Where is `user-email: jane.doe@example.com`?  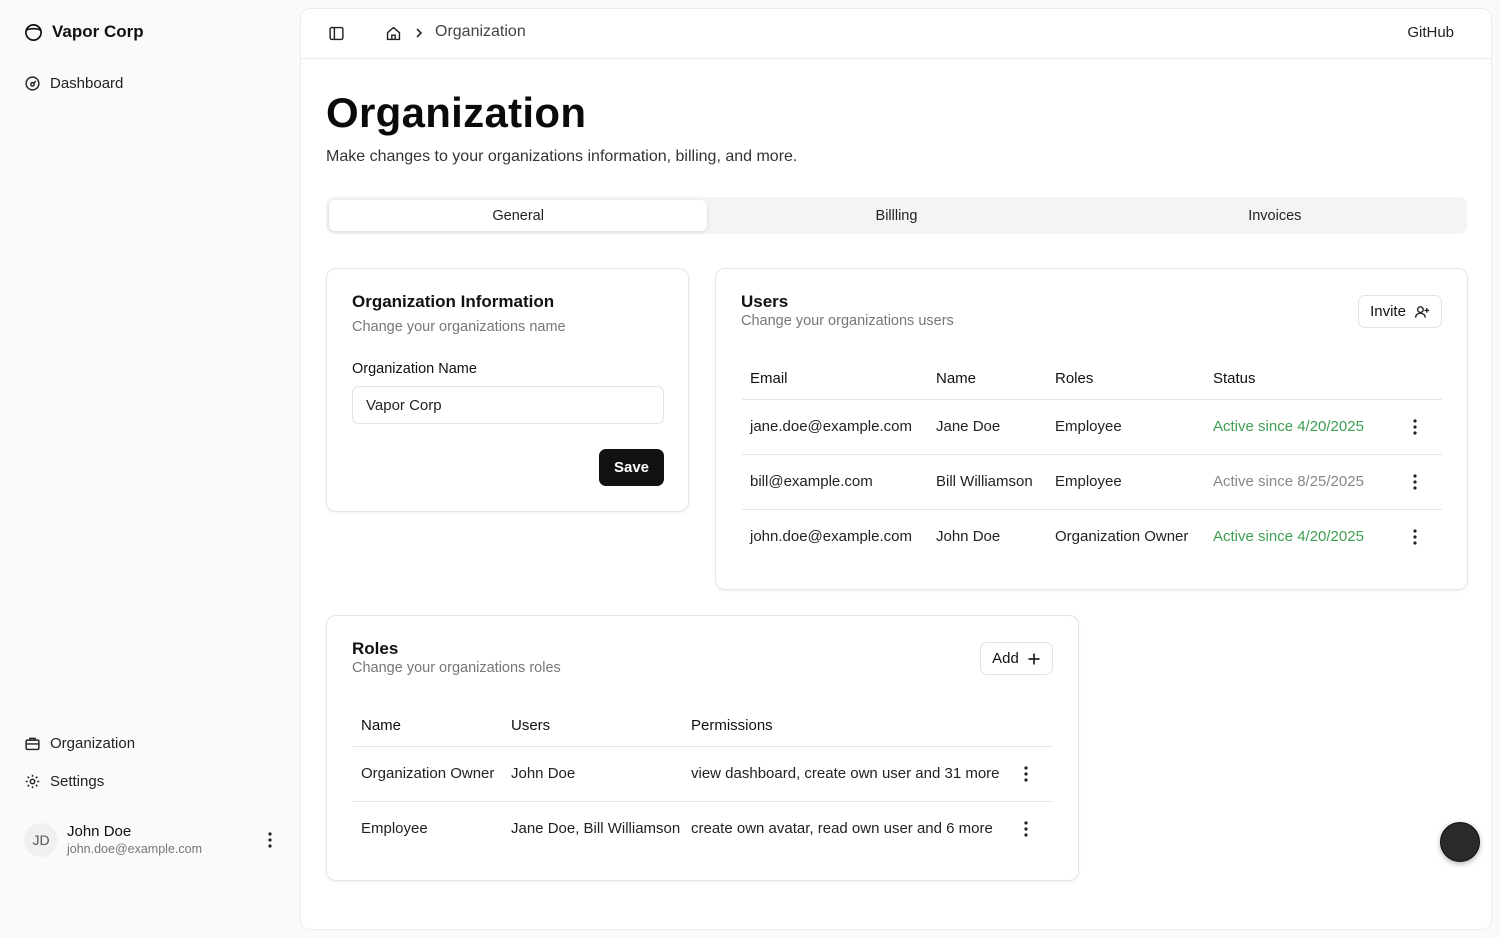 user-email: jane.doe@example.com is located at coordinates (835, 427).